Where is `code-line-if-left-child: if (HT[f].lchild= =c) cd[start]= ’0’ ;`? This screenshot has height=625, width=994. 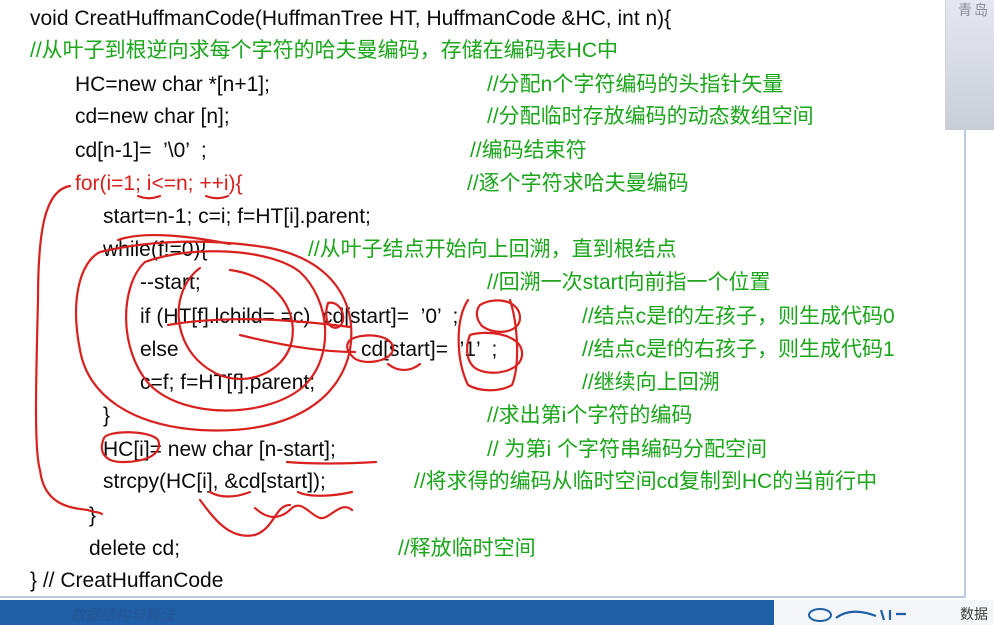 code-line-if-left-child: if (HT[f].lchild= =c) cd[start]= ’0’ ; is located at coordinates (299, 316).